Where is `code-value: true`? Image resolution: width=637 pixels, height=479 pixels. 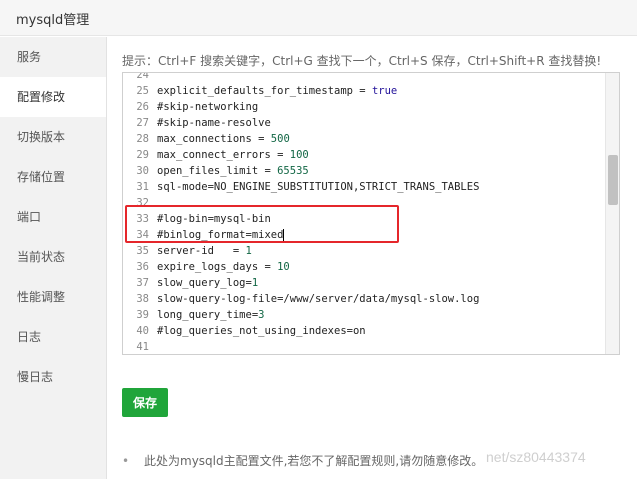
code-value: true is located at coordinates (384, 91).